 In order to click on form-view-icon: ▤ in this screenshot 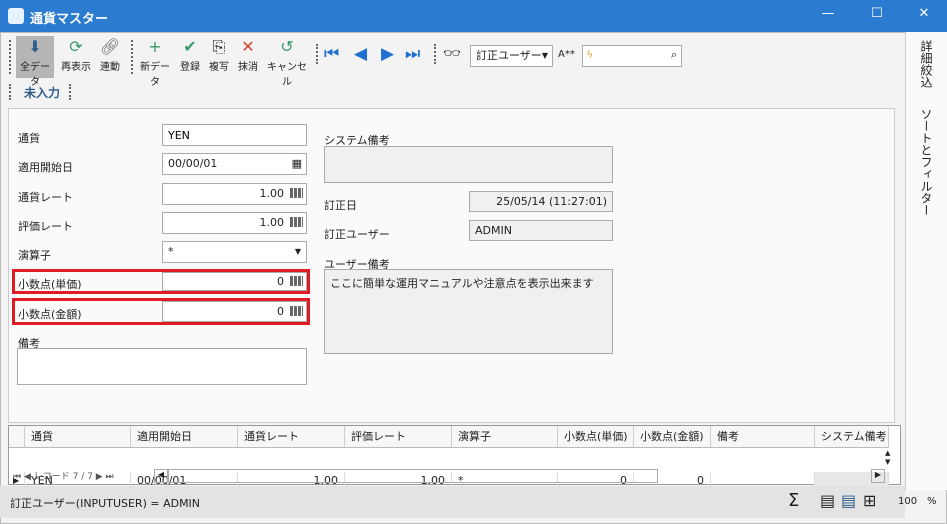, I will do `click(827, 500)`.